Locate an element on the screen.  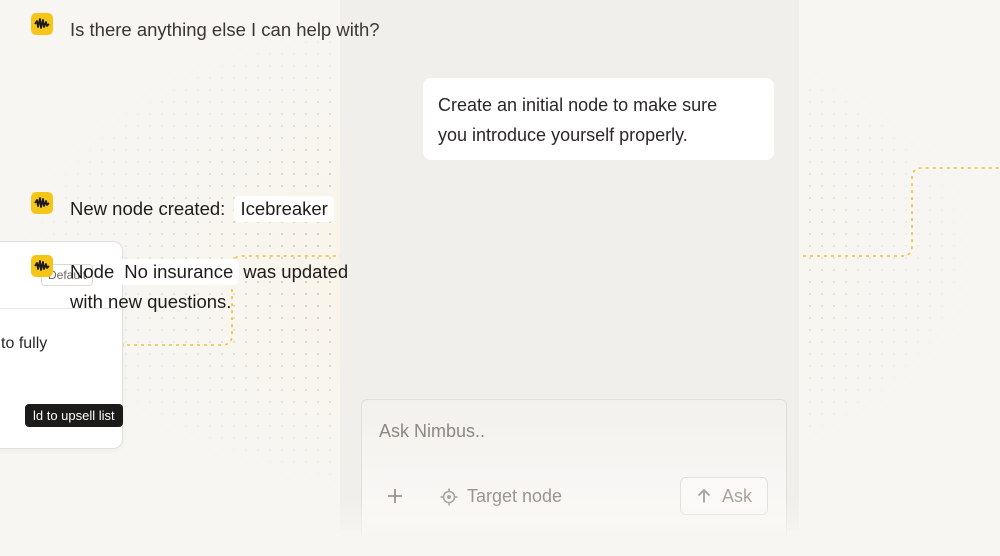
bottom-fade is located at coordinates (500, 528).